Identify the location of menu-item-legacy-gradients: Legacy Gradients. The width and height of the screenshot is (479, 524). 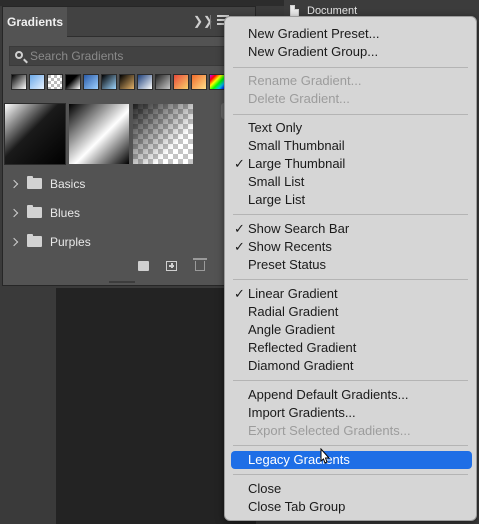
(351, 460).